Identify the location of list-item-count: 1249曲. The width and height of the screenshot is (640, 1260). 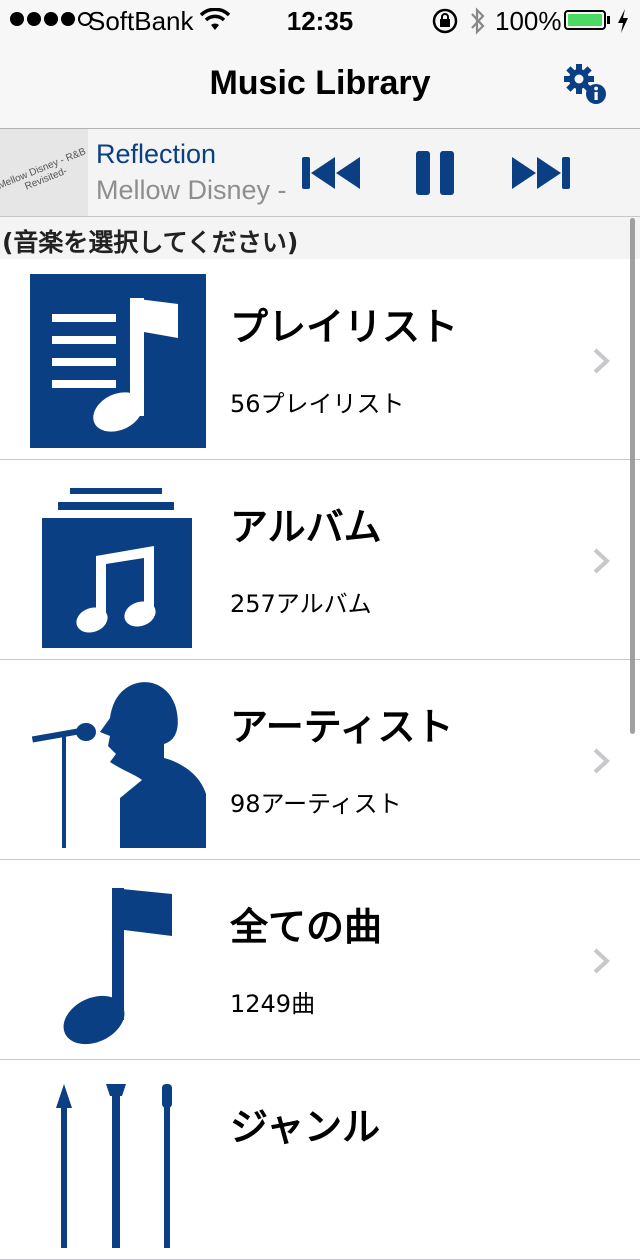
(273, 1004).